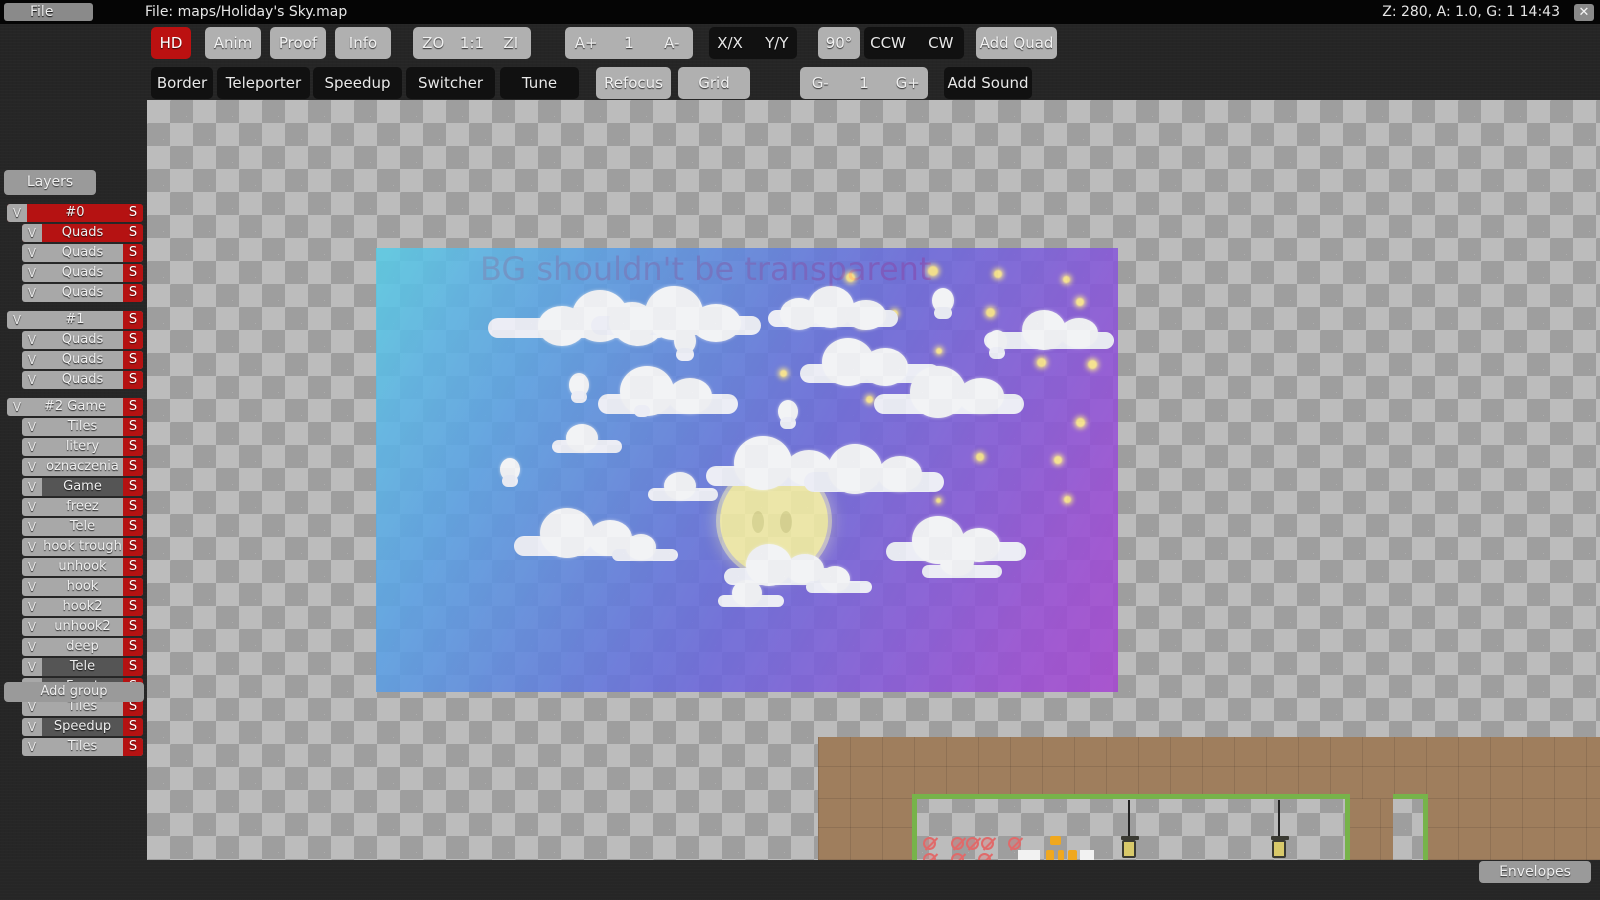  What do you see at coordinates (75, 213) in the screenshot?
I see `layer-row-0: V #0 S` at bounding box center [75, 213].